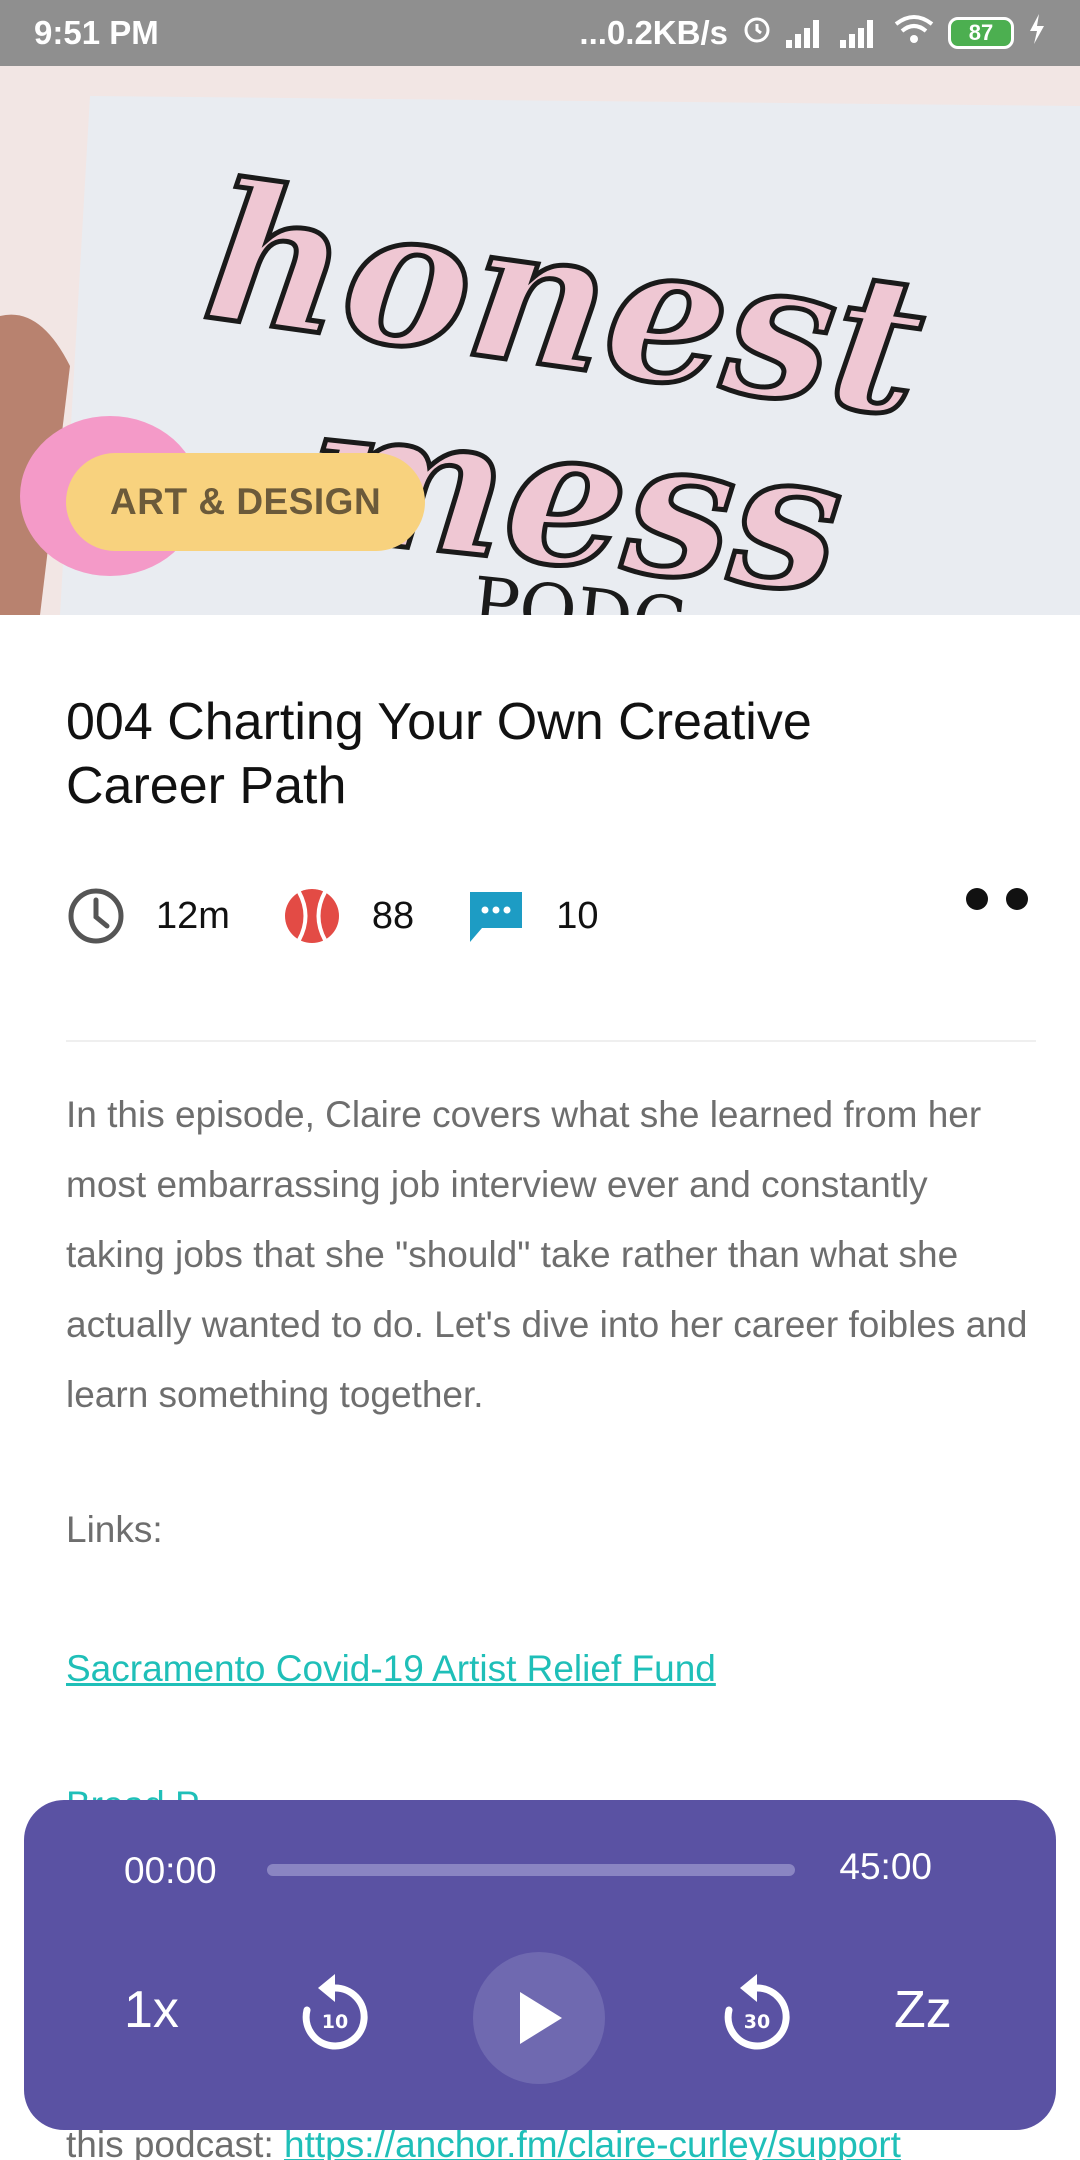 The height and width of the screenshot is (2160, 1080). Describe the element at coordinates (348, 916) in the screenshot. I see `likes: 88` at that location.